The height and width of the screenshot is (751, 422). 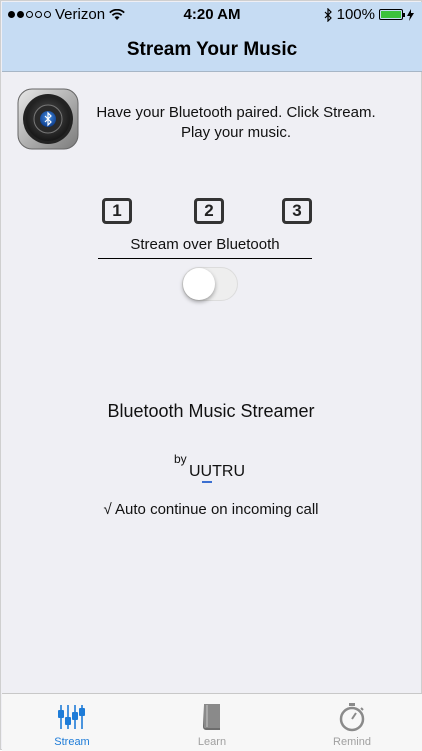 What do you see at coordinates (355, 14) in the screenshot?
I see `battery-percent: 100%` at bounding box center [355, 14].